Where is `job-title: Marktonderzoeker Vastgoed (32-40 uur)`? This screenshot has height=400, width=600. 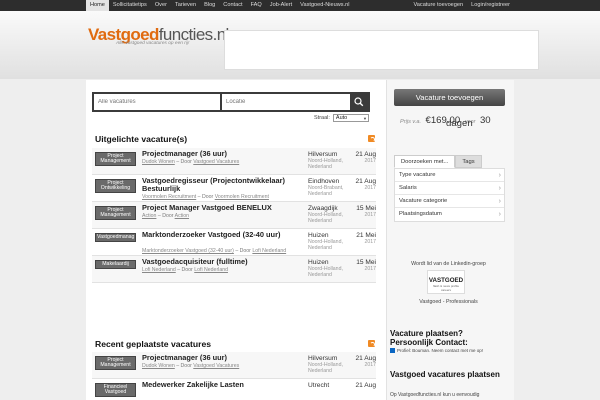 job-title: Marktonderzoeker Vastgoed (32-40 uur) is located at coordinates (217, 234).